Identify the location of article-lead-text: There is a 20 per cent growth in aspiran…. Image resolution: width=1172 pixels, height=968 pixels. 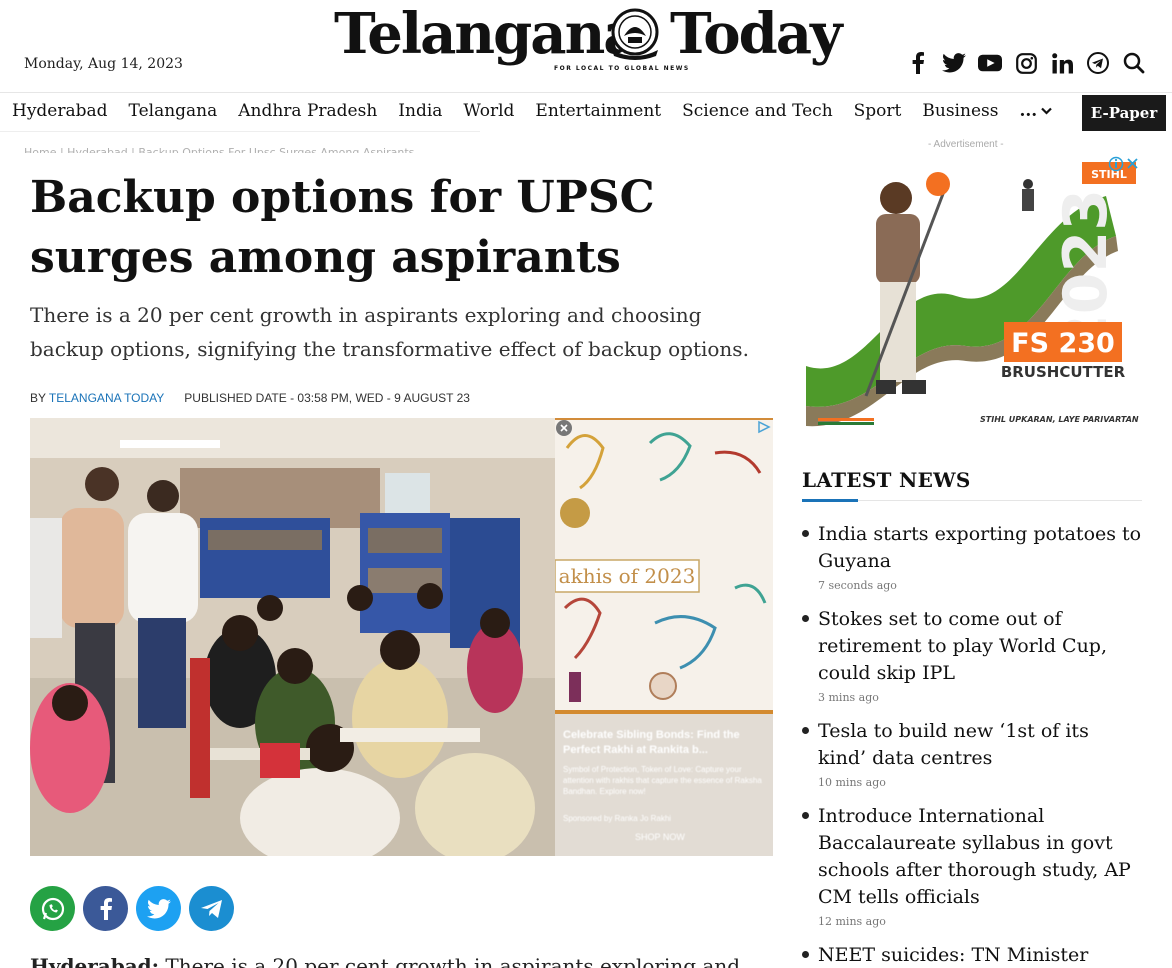
(452, 961).